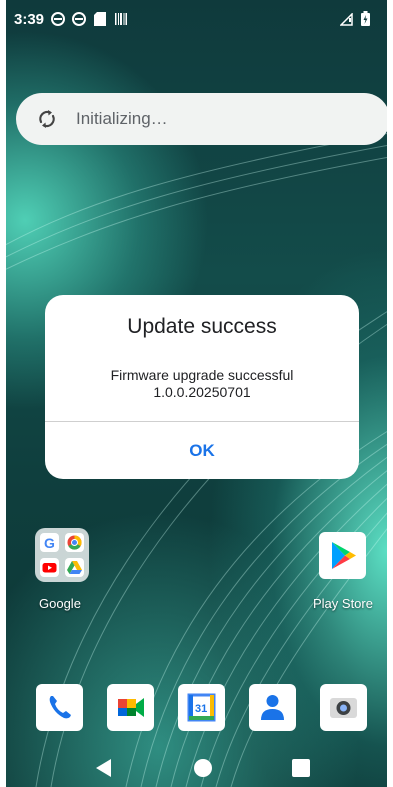 The width and height of the screenshot is (393, 787). I want to click on status-bar: 3:39, so click(196, 20).